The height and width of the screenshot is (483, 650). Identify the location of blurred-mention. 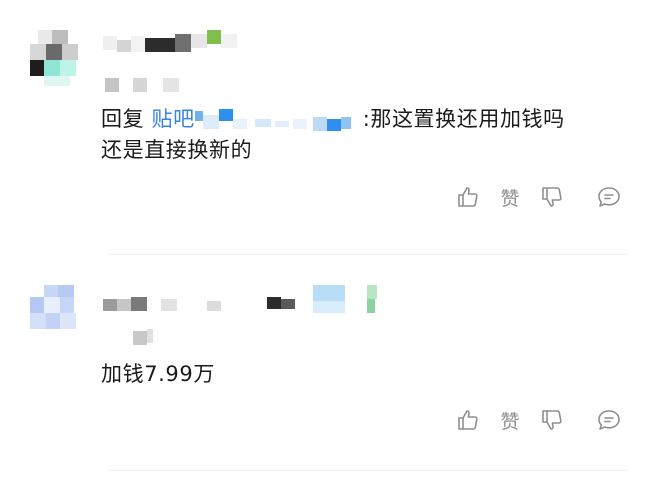
(278, 120).